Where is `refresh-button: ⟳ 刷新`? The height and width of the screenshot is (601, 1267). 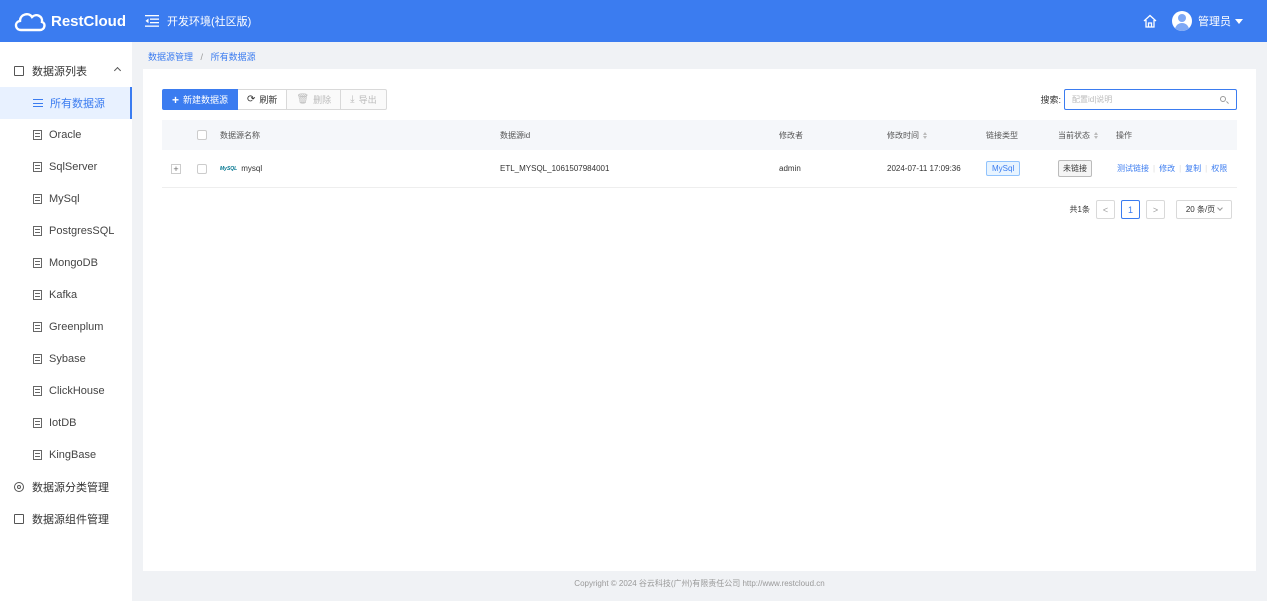
refresh-button: ⟳ 刷新 is located at coordinates (263, 99).